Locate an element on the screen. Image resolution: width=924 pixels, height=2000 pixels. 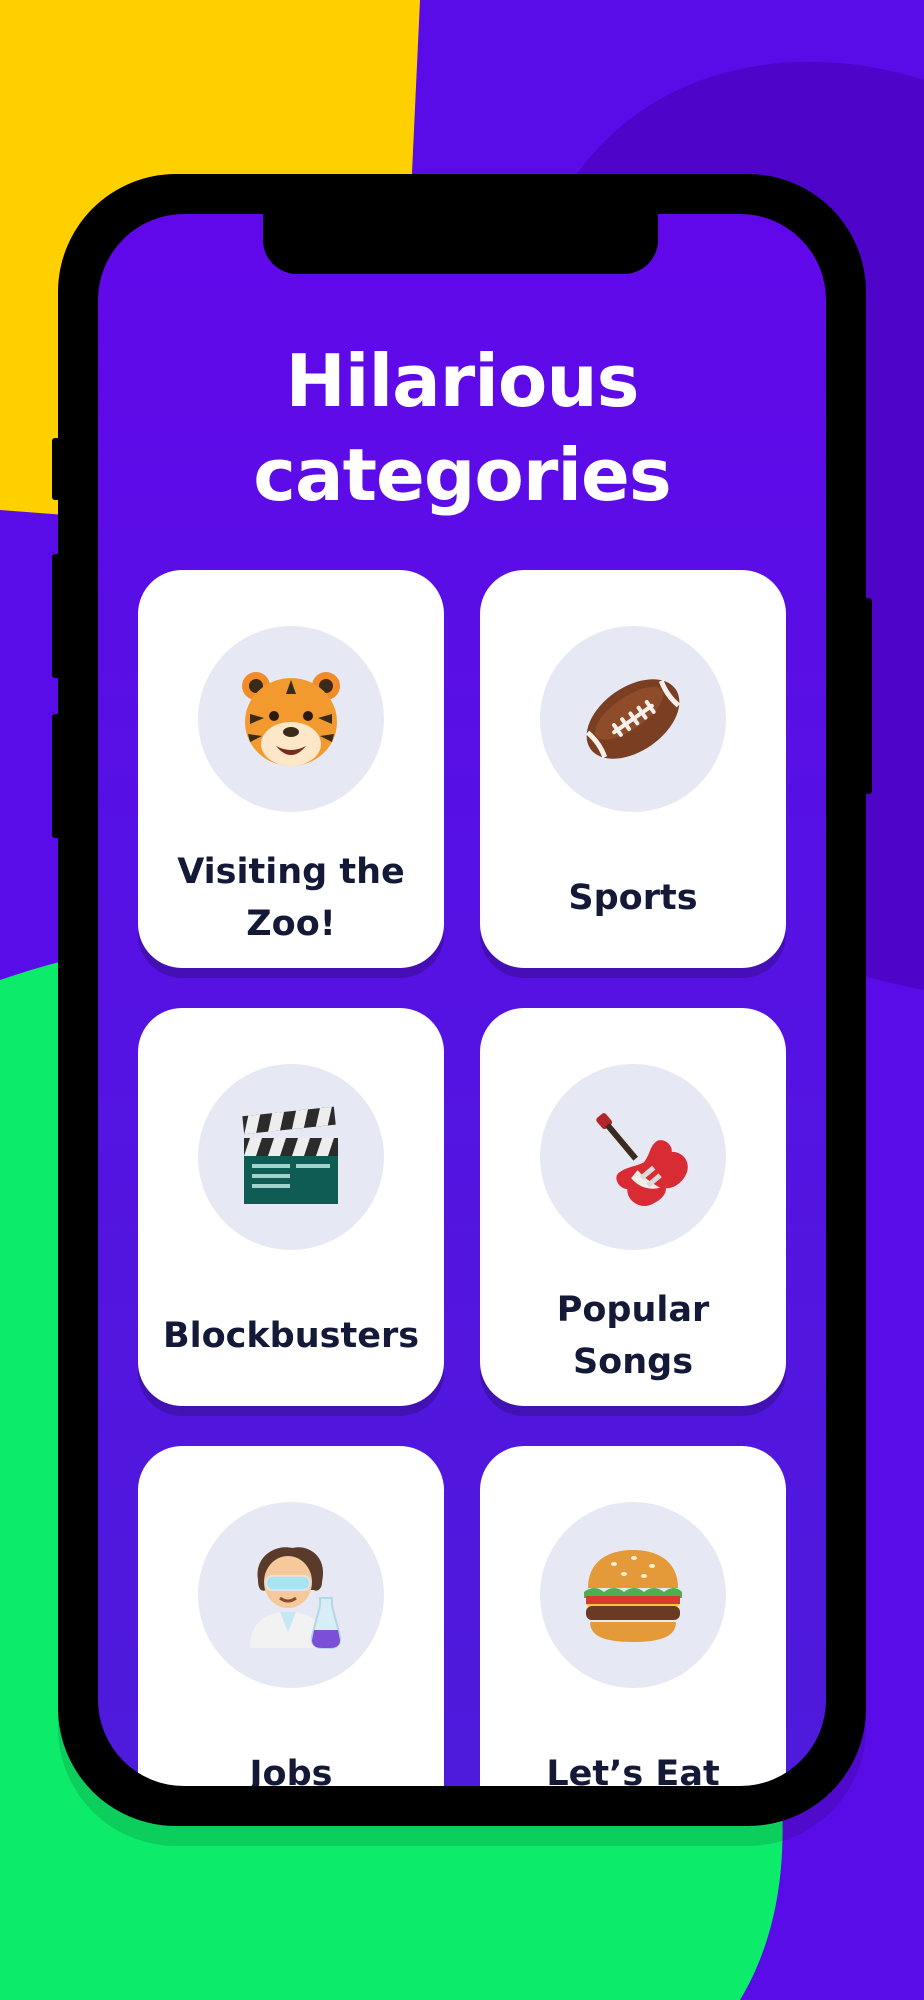
category-card-sports: Sports is located at coordinates (633, 769).